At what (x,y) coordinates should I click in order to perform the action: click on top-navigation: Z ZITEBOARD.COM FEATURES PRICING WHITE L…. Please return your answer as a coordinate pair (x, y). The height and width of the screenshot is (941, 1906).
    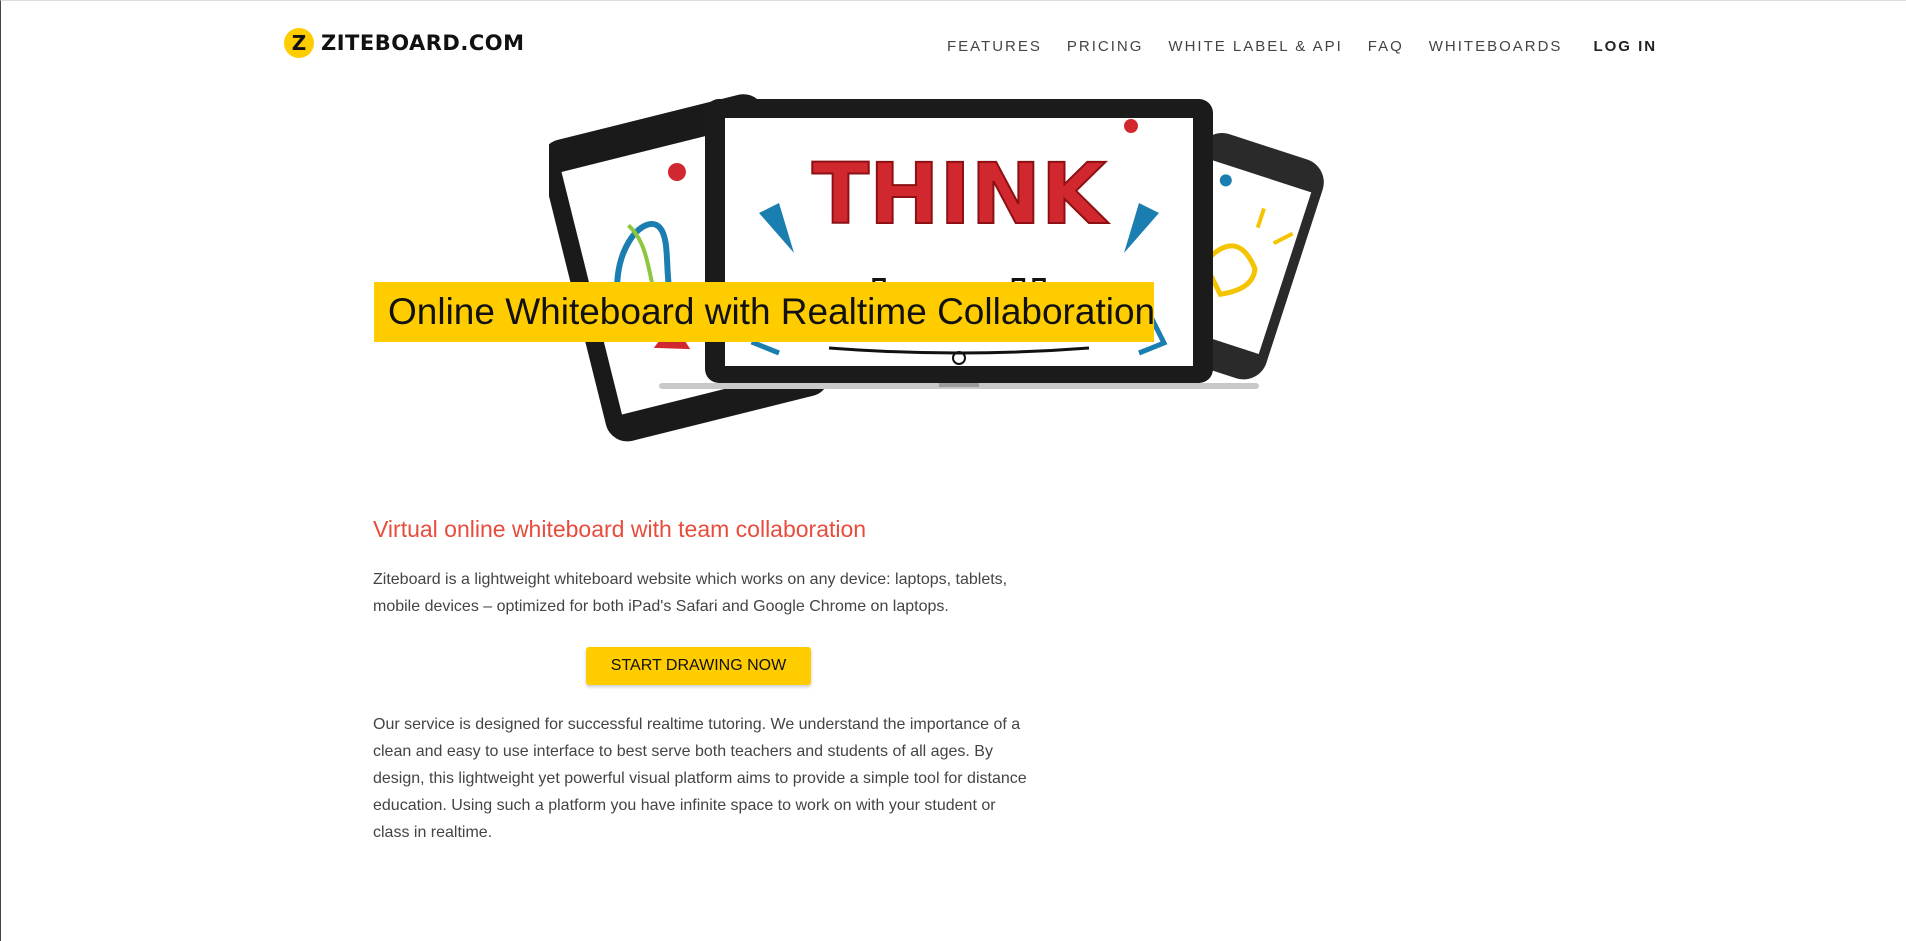
    Looking at the image, I should click on (953, 46).